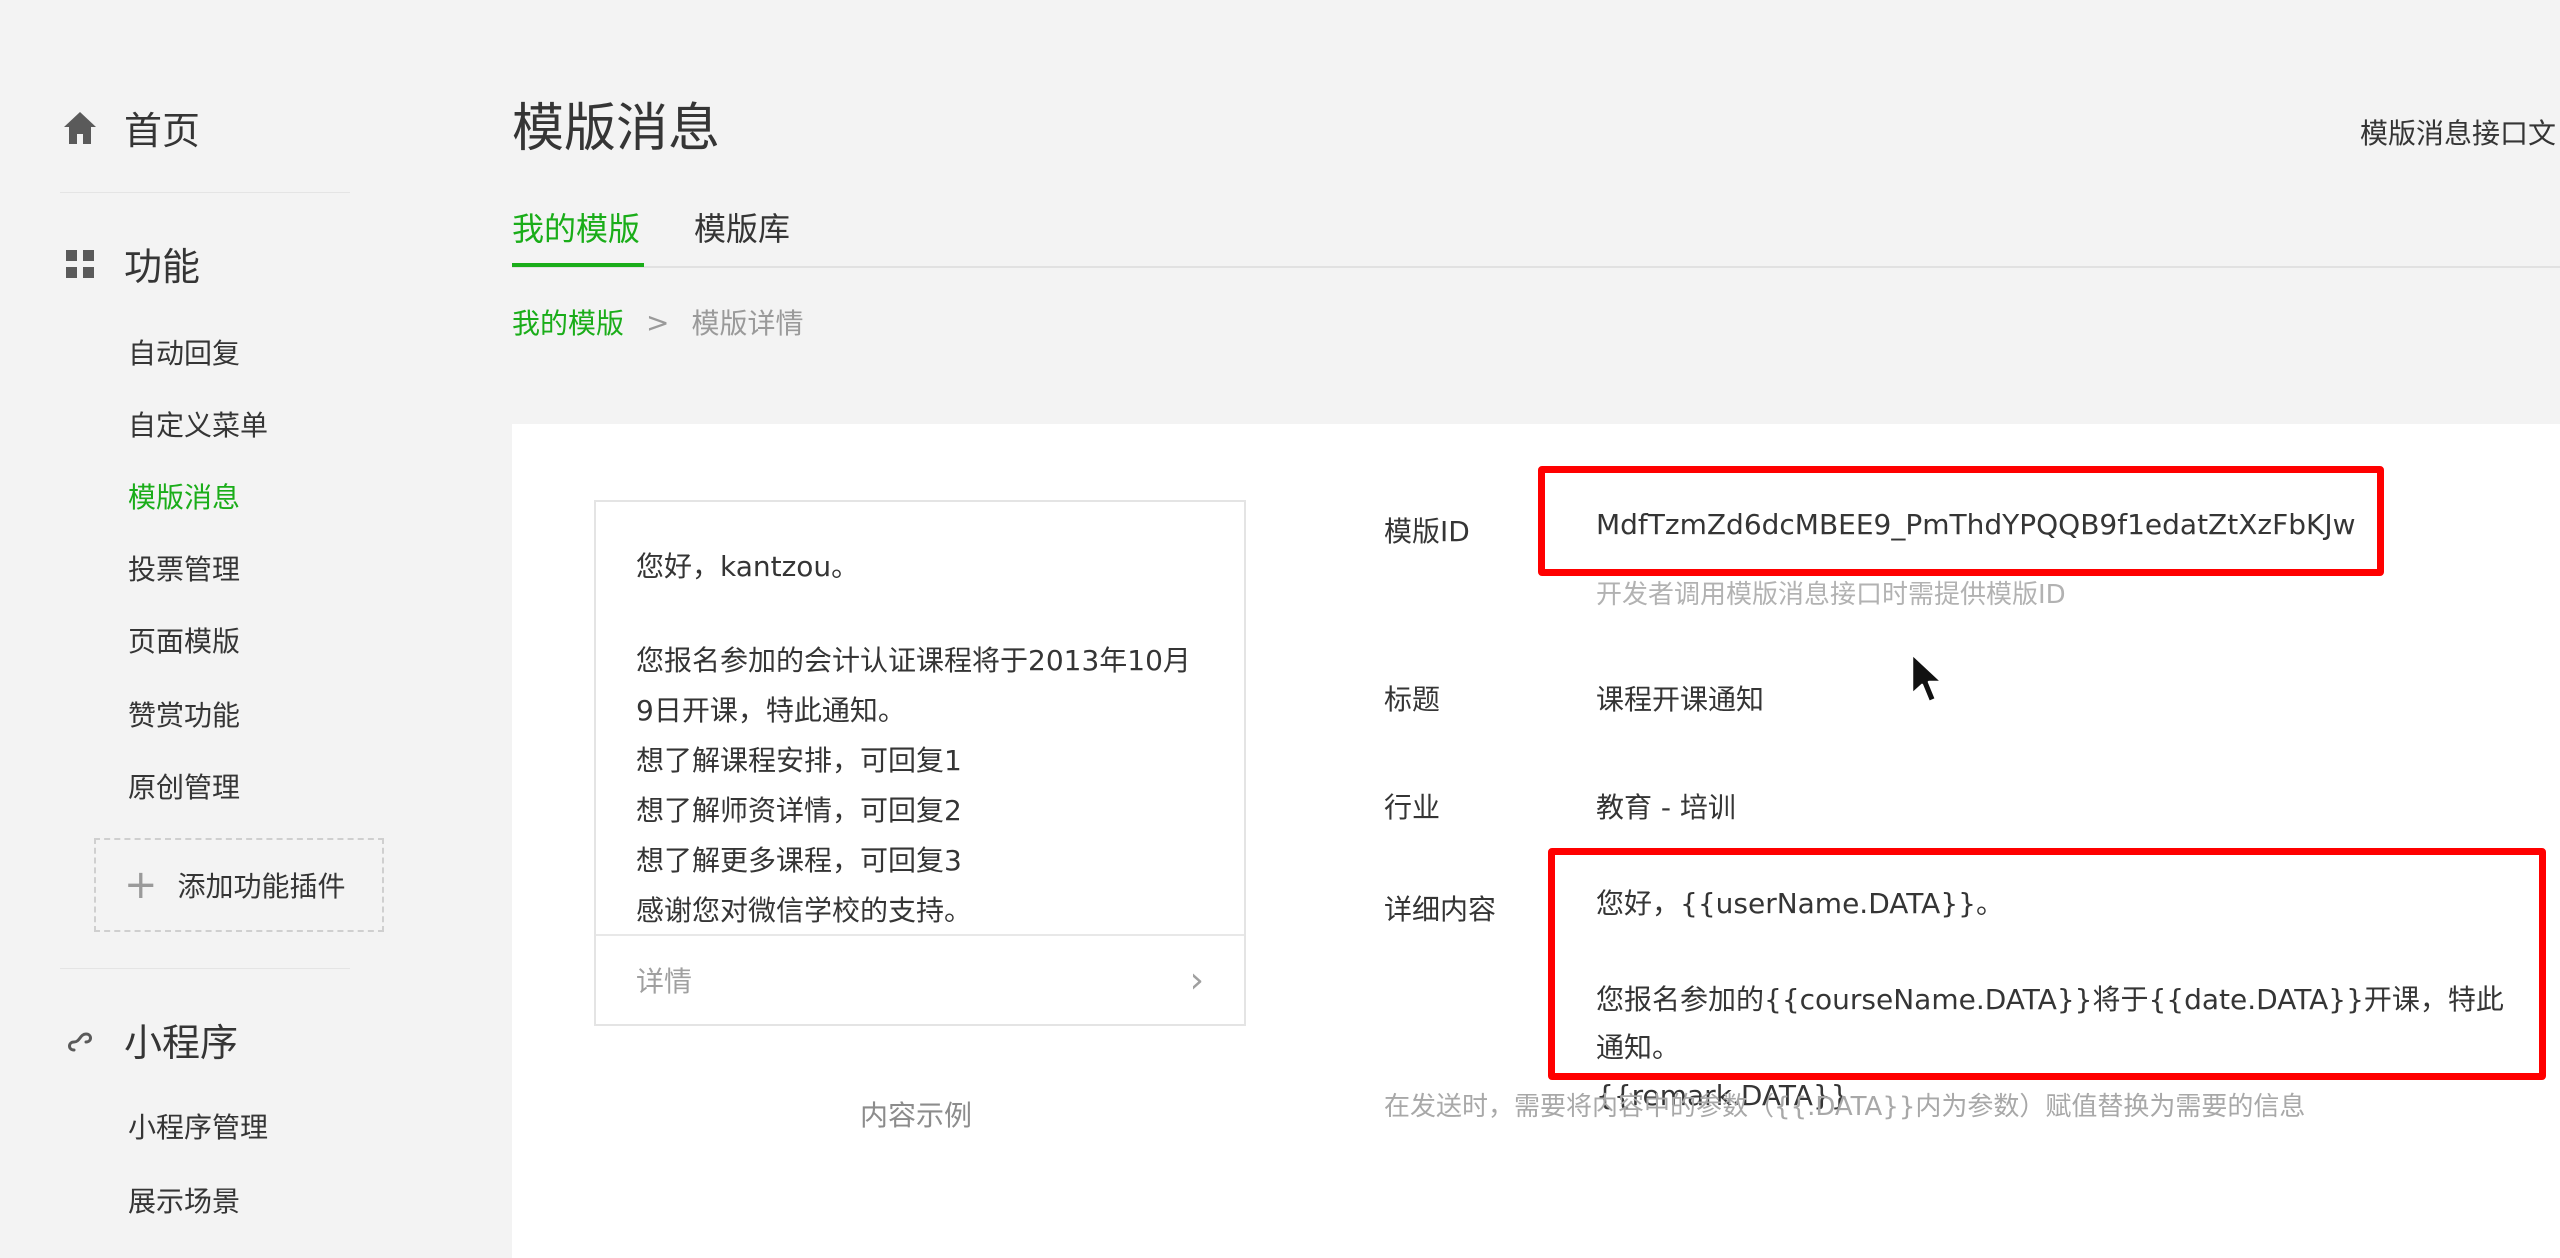 This screenshot has width=2560, height=1258. I want to click on home-icon, so click(80, 128).